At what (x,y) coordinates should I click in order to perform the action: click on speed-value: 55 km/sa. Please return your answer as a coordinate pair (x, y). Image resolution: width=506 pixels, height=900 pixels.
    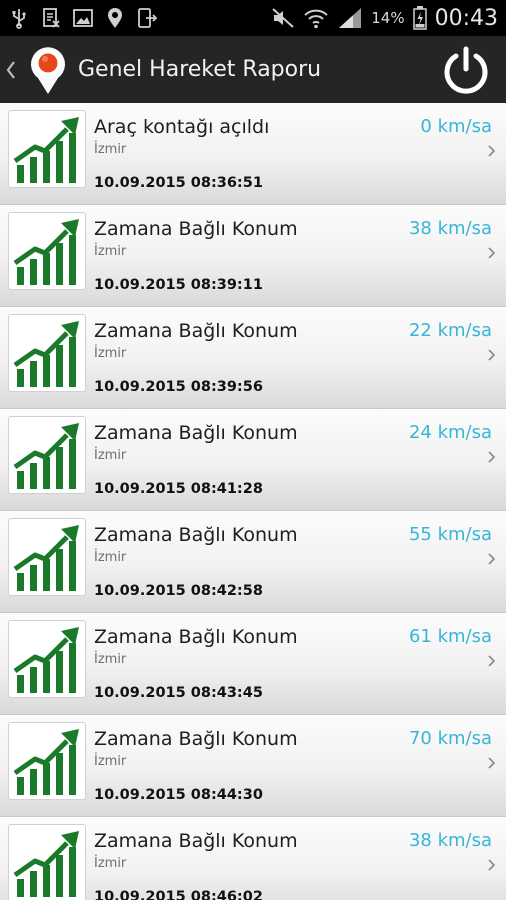
    Looking at the image, I should click on (450, 534).